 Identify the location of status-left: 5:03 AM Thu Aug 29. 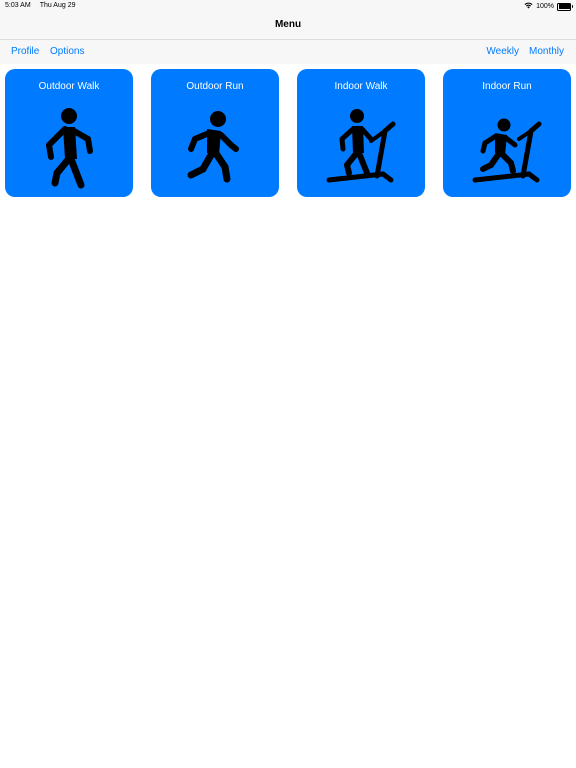
(40, 5).